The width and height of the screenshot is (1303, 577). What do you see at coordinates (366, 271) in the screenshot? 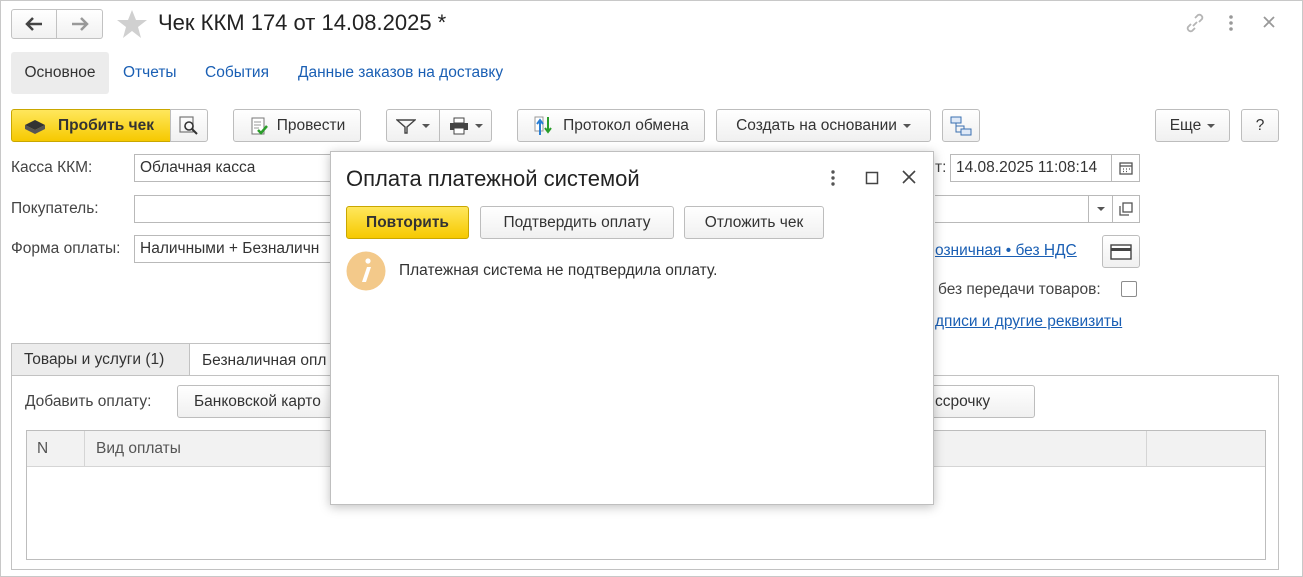
I see `info-icon` at bounding box center [366, 271].